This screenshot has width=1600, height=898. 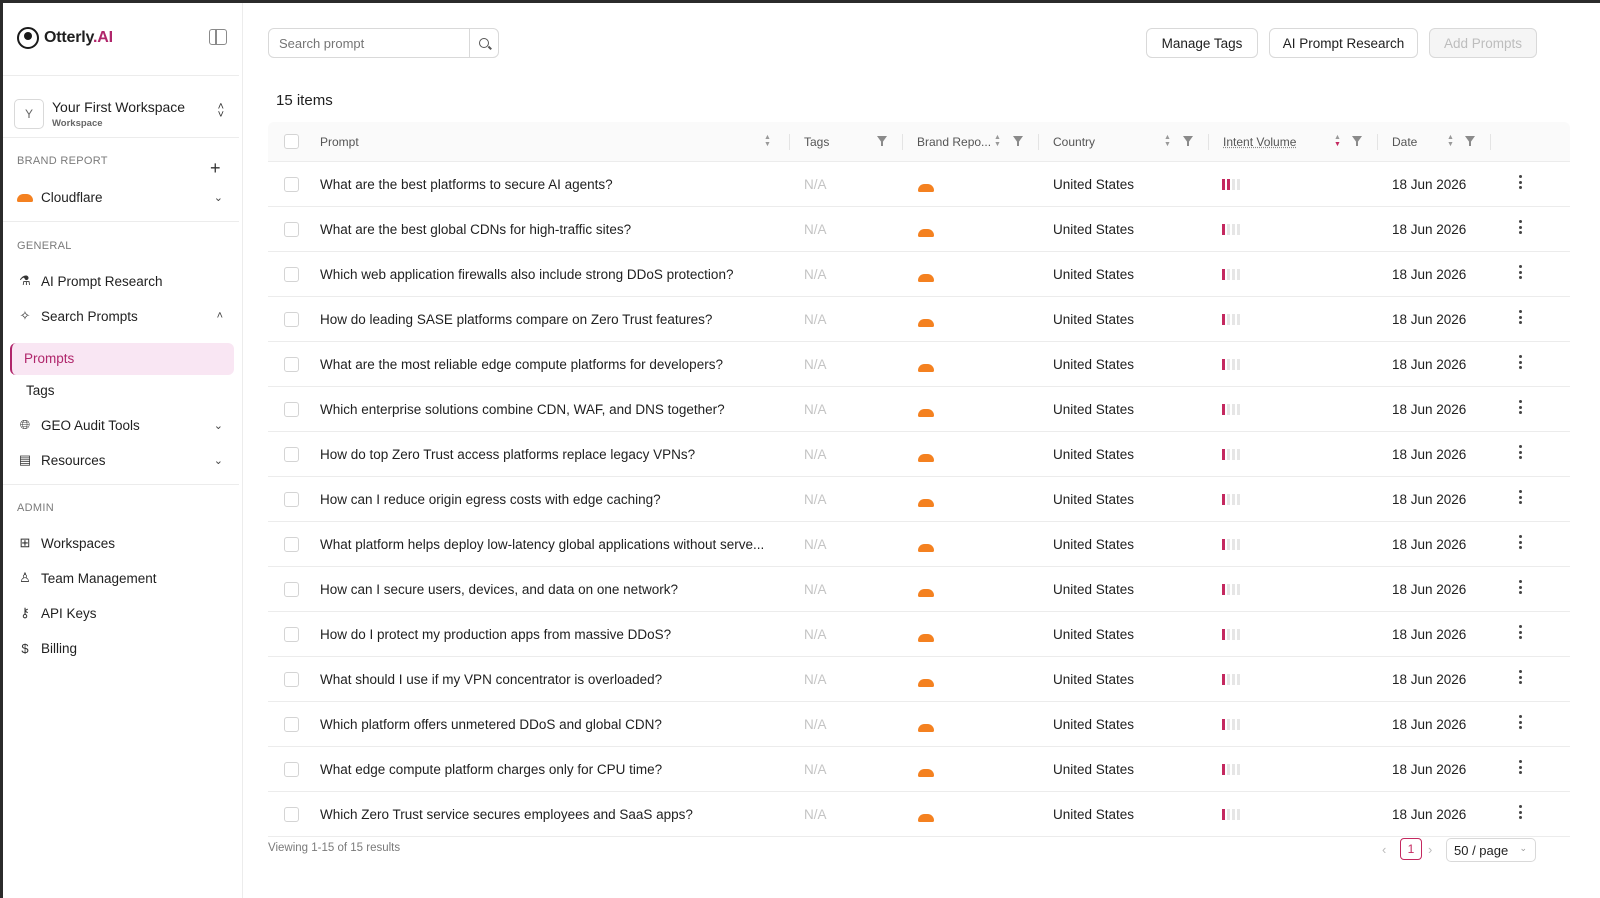 What do you see at coordinates (125, 460) in the screenshot?
I see `nav-resources: ▤ Resources ⌄` at bounding box center [125, 460].